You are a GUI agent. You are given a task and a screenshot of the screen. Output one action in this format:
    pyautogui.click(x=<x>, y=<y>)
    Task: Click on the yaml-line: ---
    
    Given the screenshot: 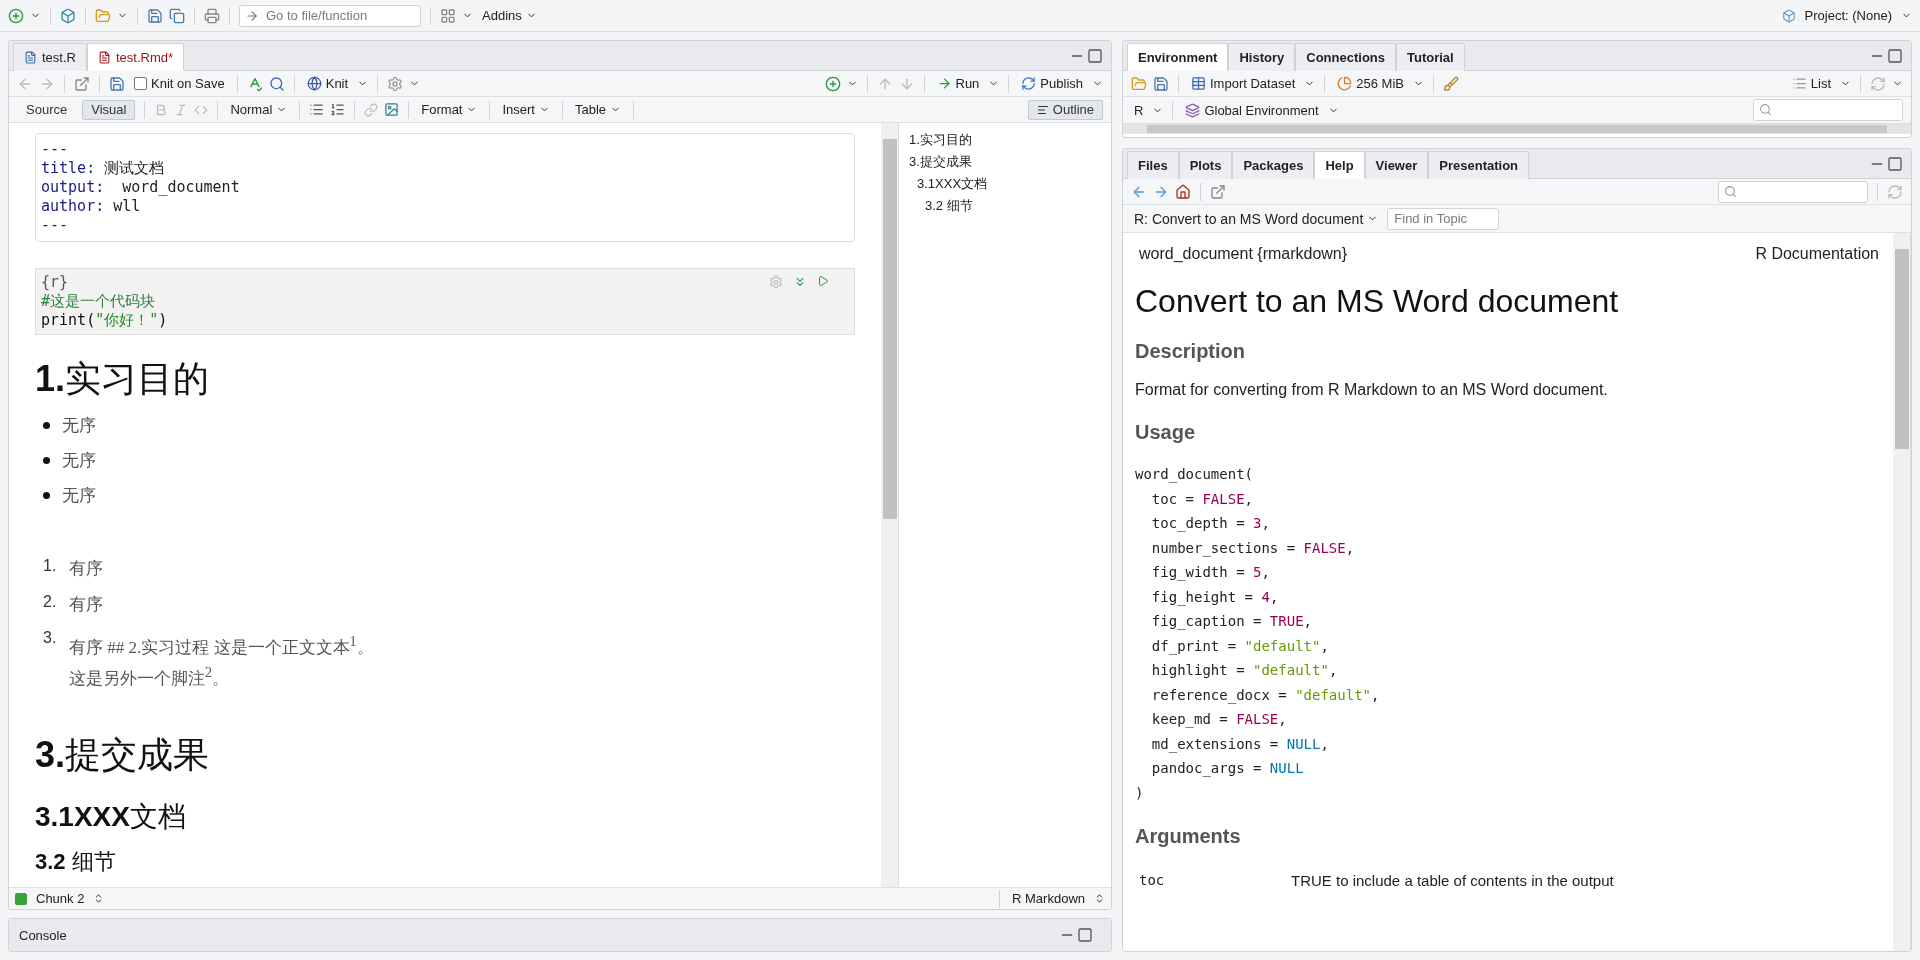 What is the action you would take?
    pyautogui.click(x=55, y=149)
    